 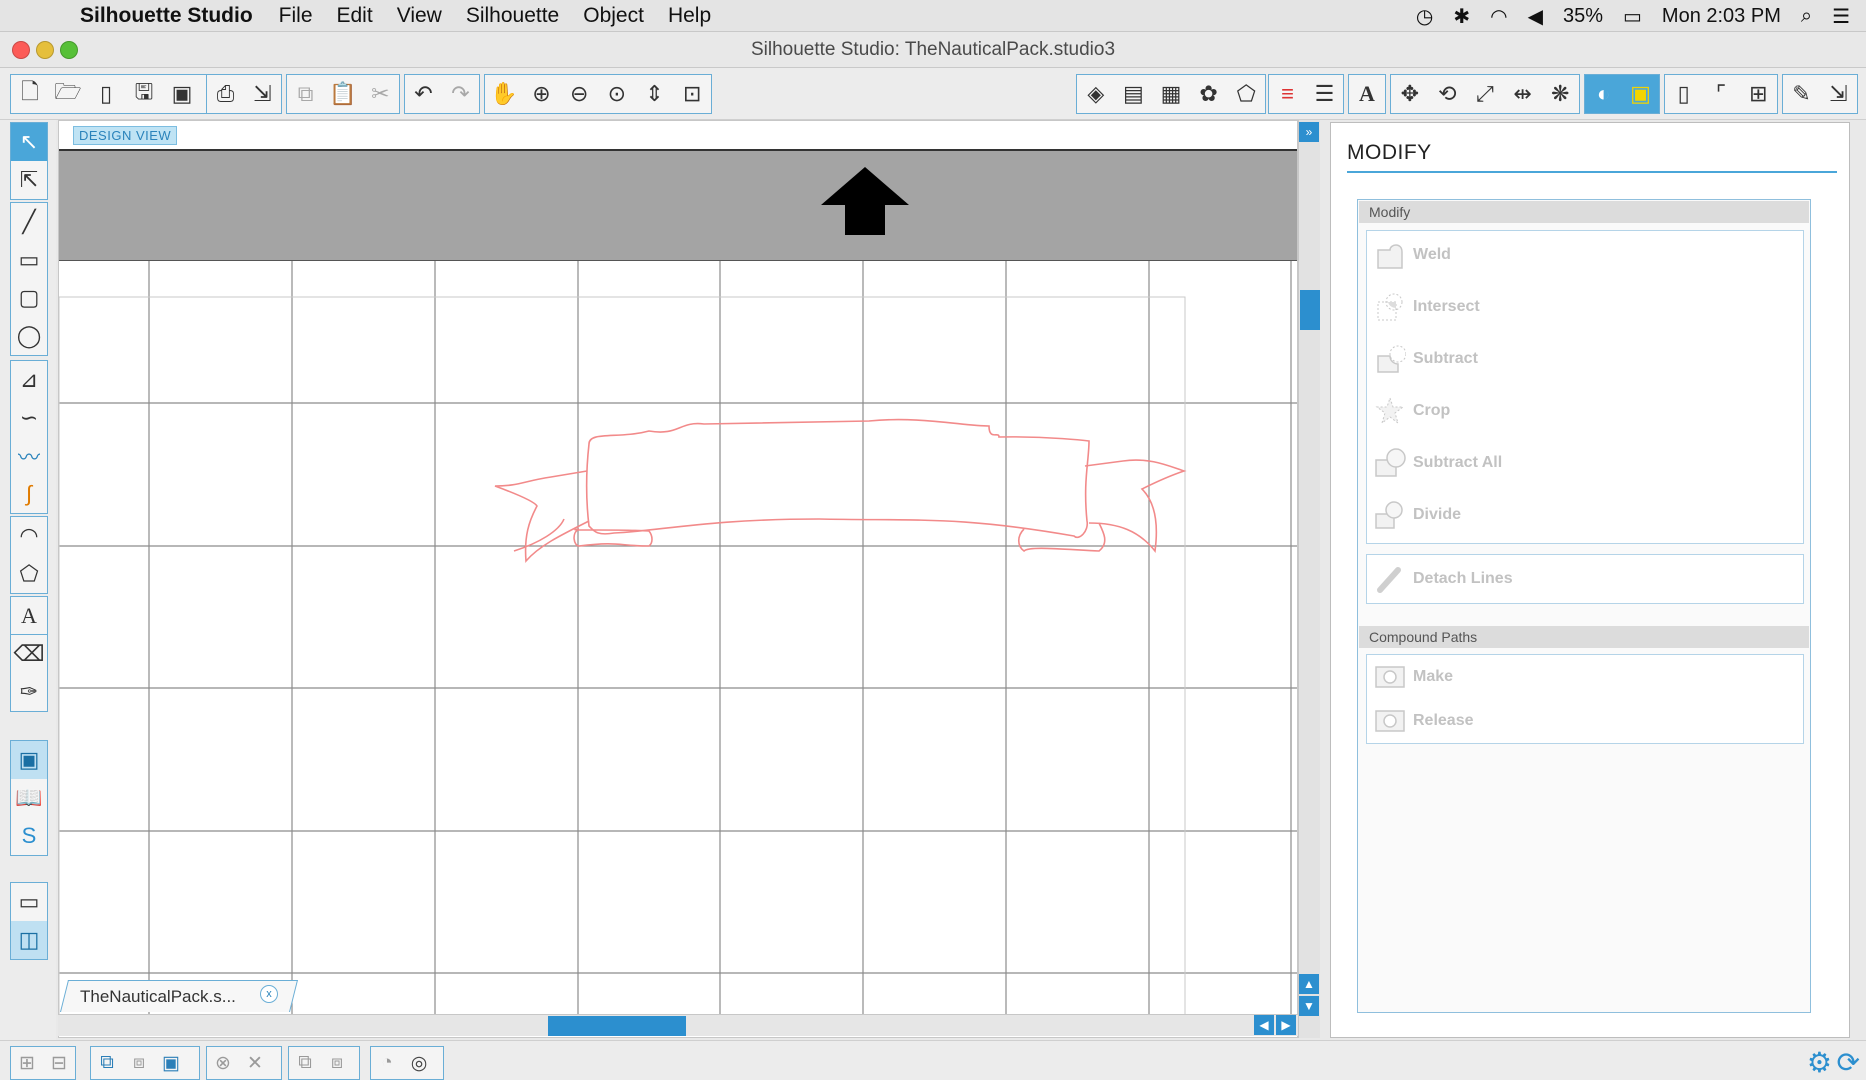 What do you see at coordinates (512, 16) in the screenshot?
I see `menu-silhouette: Silhouette` at bounding box center [512, 16].